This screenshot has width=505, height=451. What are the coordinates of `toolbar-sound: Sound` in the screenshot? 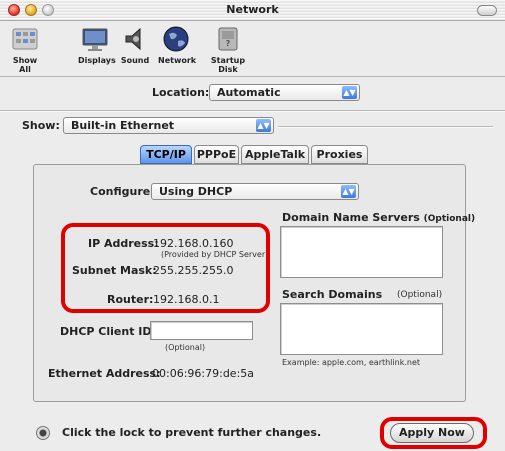 It's located at (135, 44).